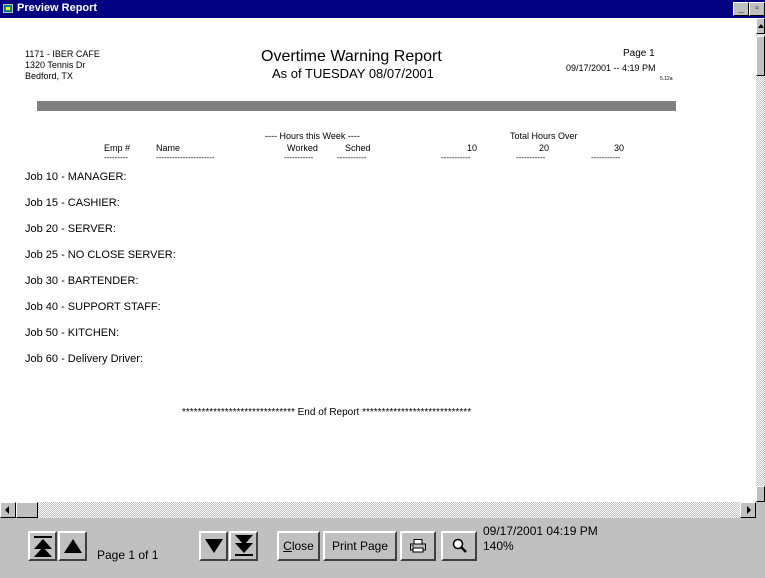  Describe the element at coordinates (62, 54) in the screenshot. I see `store-name: 1171 - IBER CAFE` at that location.